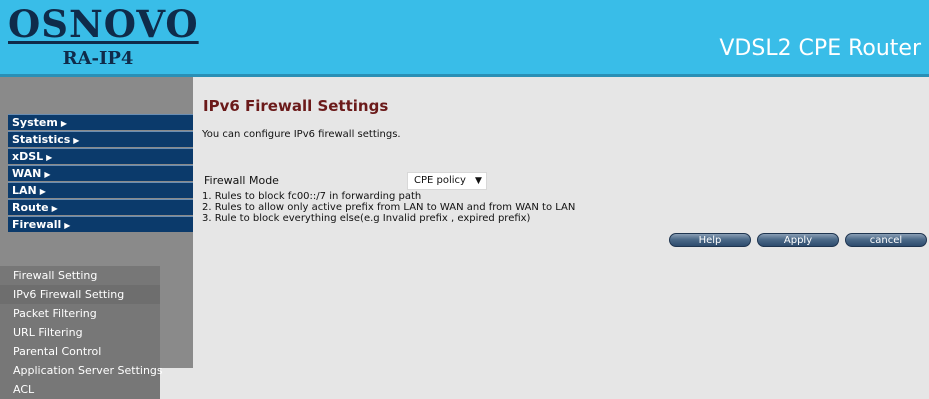 The height and width of the screenshot is (399, 929). I want to click on firewall-mode-label: Firewall Mode, so click(241, 180).